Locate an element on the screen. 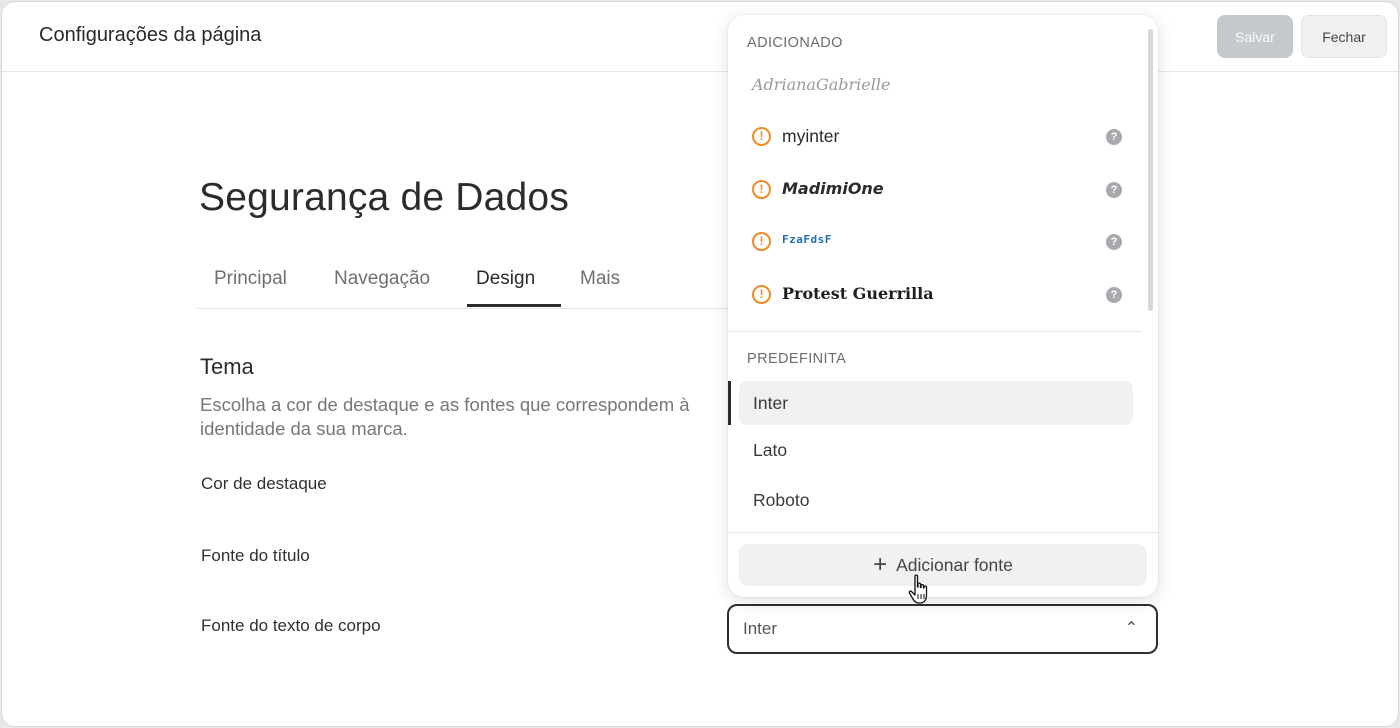 This screenshot has width=1400, height=728. page-heading: Segurança de Dados is located at coordinates (384, 197).